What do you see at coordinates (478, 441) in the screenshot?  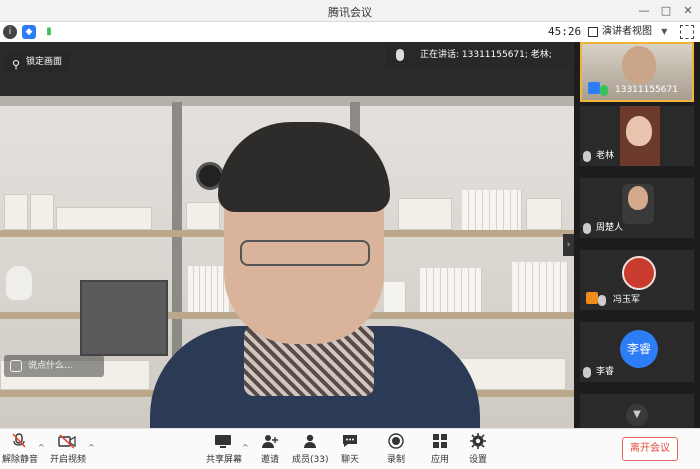 I see `gear-icon` at bounding box center [478, 441].